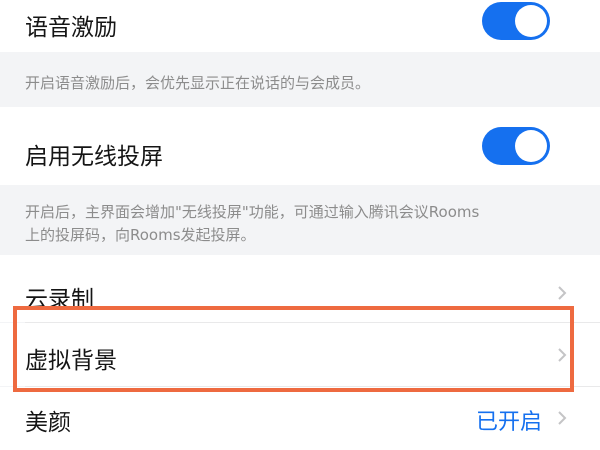 This screenshot has width=600, height=450. Describe the element at coordinates (59, 300) in the screenshot. I see `cloud-record-label: 云录制` at that location.